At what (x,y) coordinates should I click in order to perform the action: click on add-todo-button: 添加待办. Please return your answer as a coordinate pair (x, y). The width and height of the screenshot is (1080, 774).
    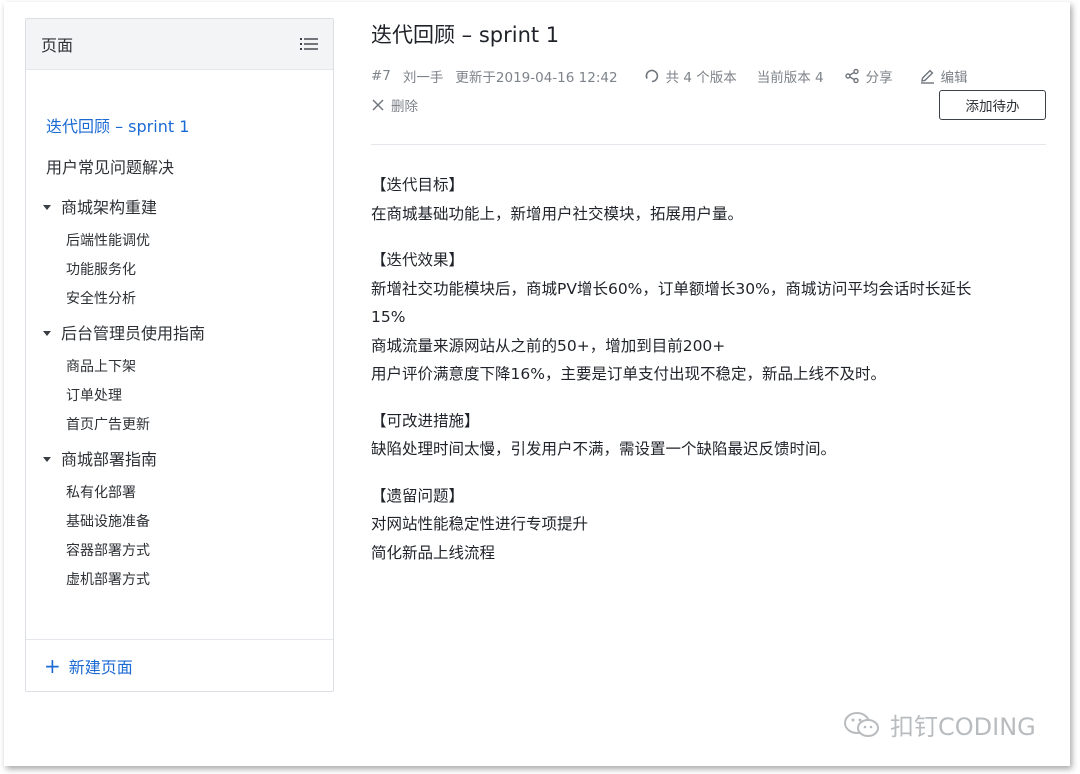
    Looking at the image, I should click on (992, 105).